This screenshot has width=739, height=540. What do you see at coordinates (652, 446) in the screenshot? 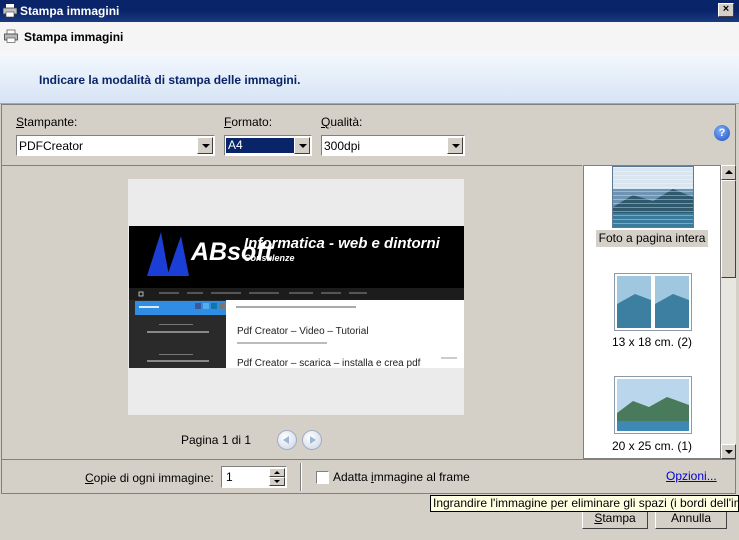
I see `layout-label: 20 x 25 cm. (1)` at bounding box center [652, 446].